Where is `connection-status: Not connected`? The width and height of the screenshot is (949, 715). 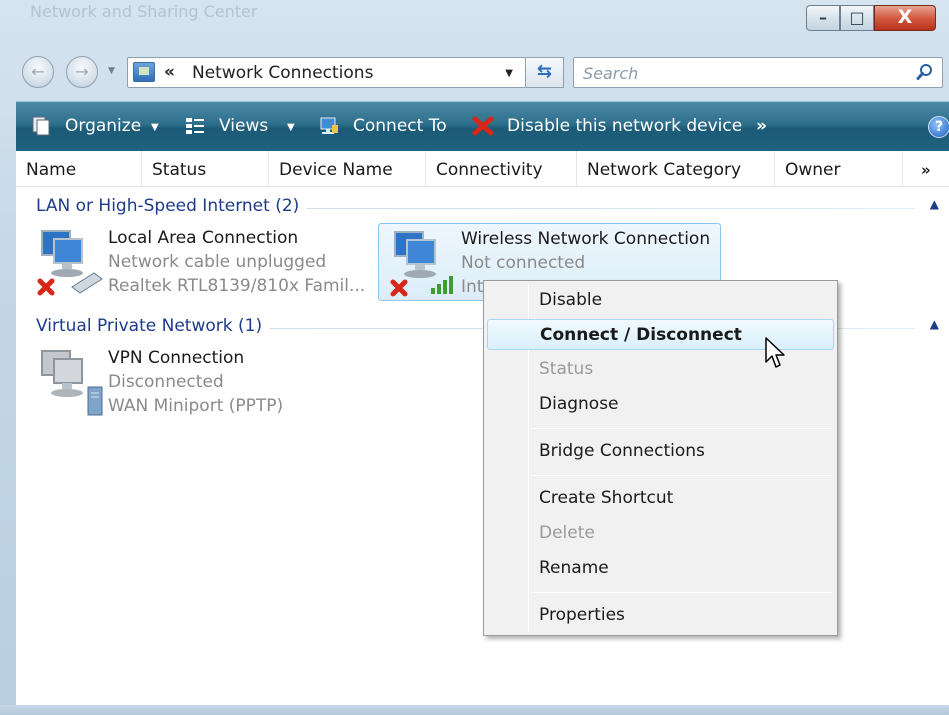 connection-status: Not connected is located at coordinates (523, 263).